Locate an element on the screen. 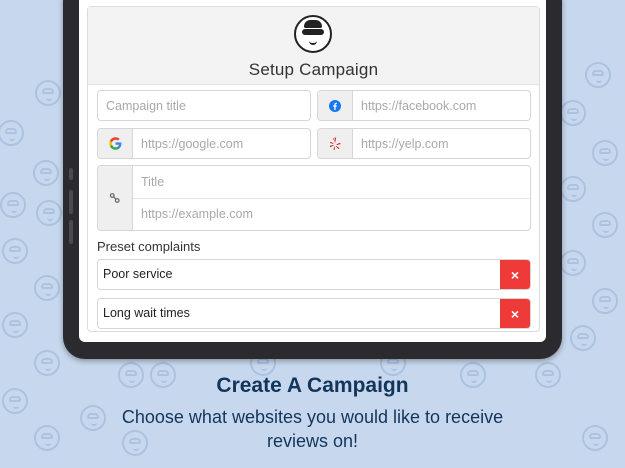 The height and width of the screenshot is (468, 625). google-url-field is located at coordinates (204, 143).